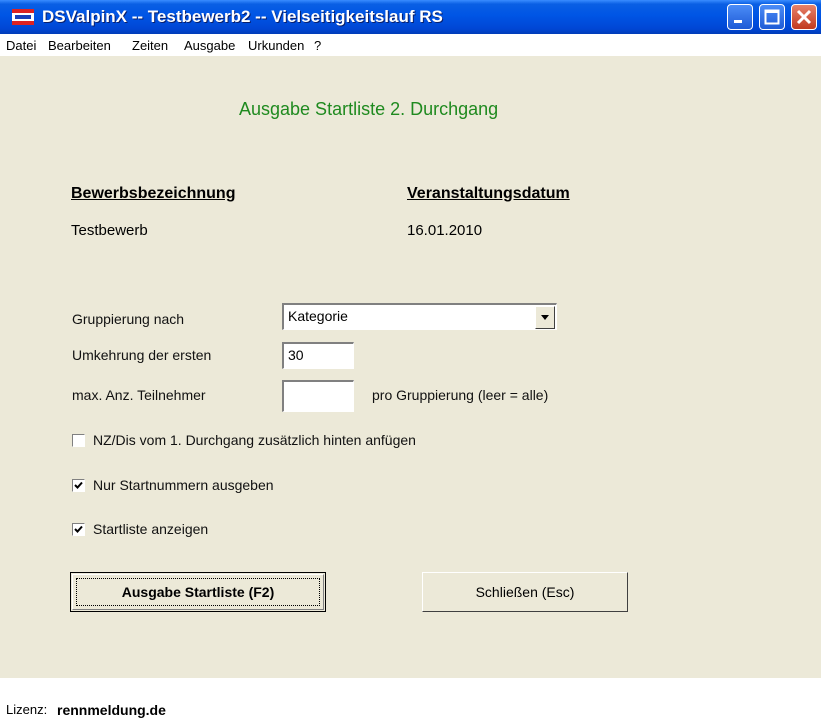 The width and height of the screenshot is (821, 719). I want to click on menu-datei: Datei, so click(21, 45).